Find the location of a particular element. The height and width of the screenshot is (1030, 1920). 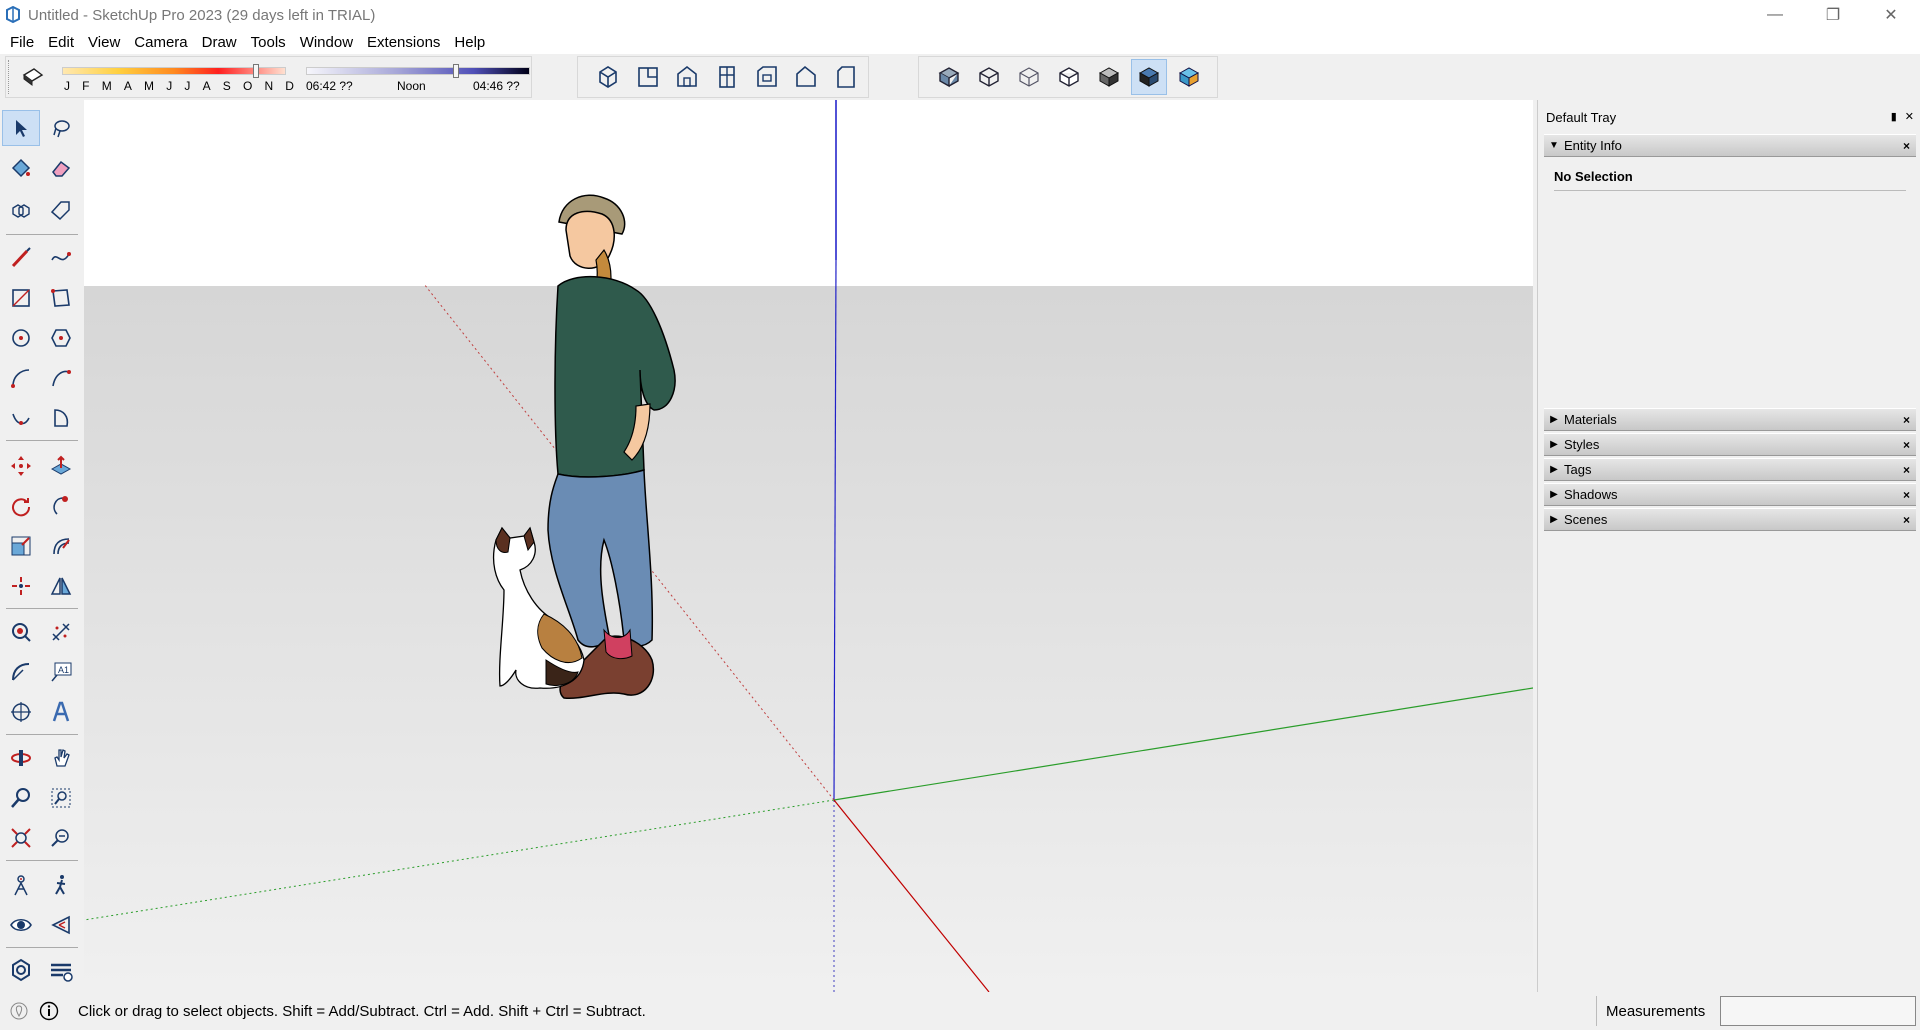

zoom-extents-tool is located at coordinates (21, 838).